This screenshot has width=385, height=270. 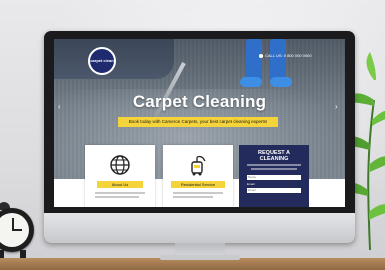 What do you see at coordinates (120, 176) in the screenshot?
I see `card-about-us: About Us` at bounding box center [120, 176].